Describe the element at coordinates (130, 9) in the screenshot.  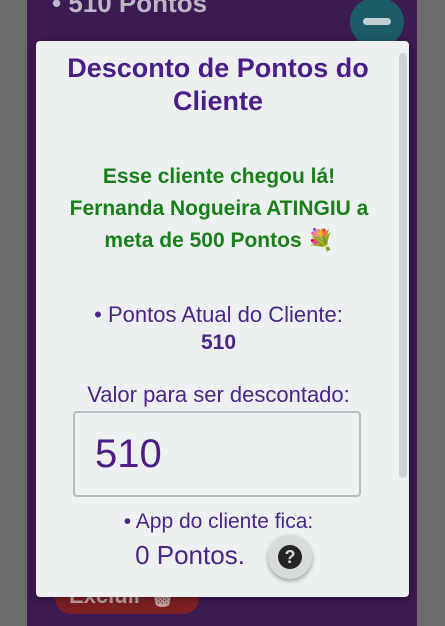
I see `background-points-text: • 510 Pontos` at that location.